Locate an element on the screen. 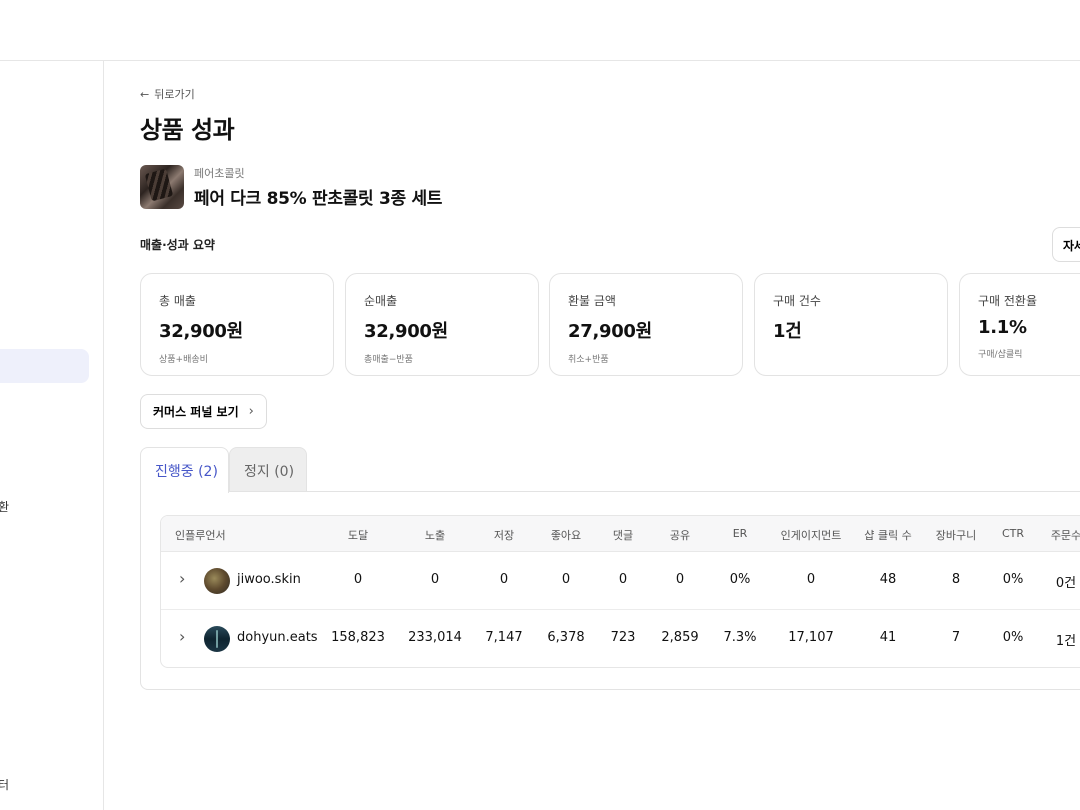  column-header: 댓글 is located at coordinates (623, 535).